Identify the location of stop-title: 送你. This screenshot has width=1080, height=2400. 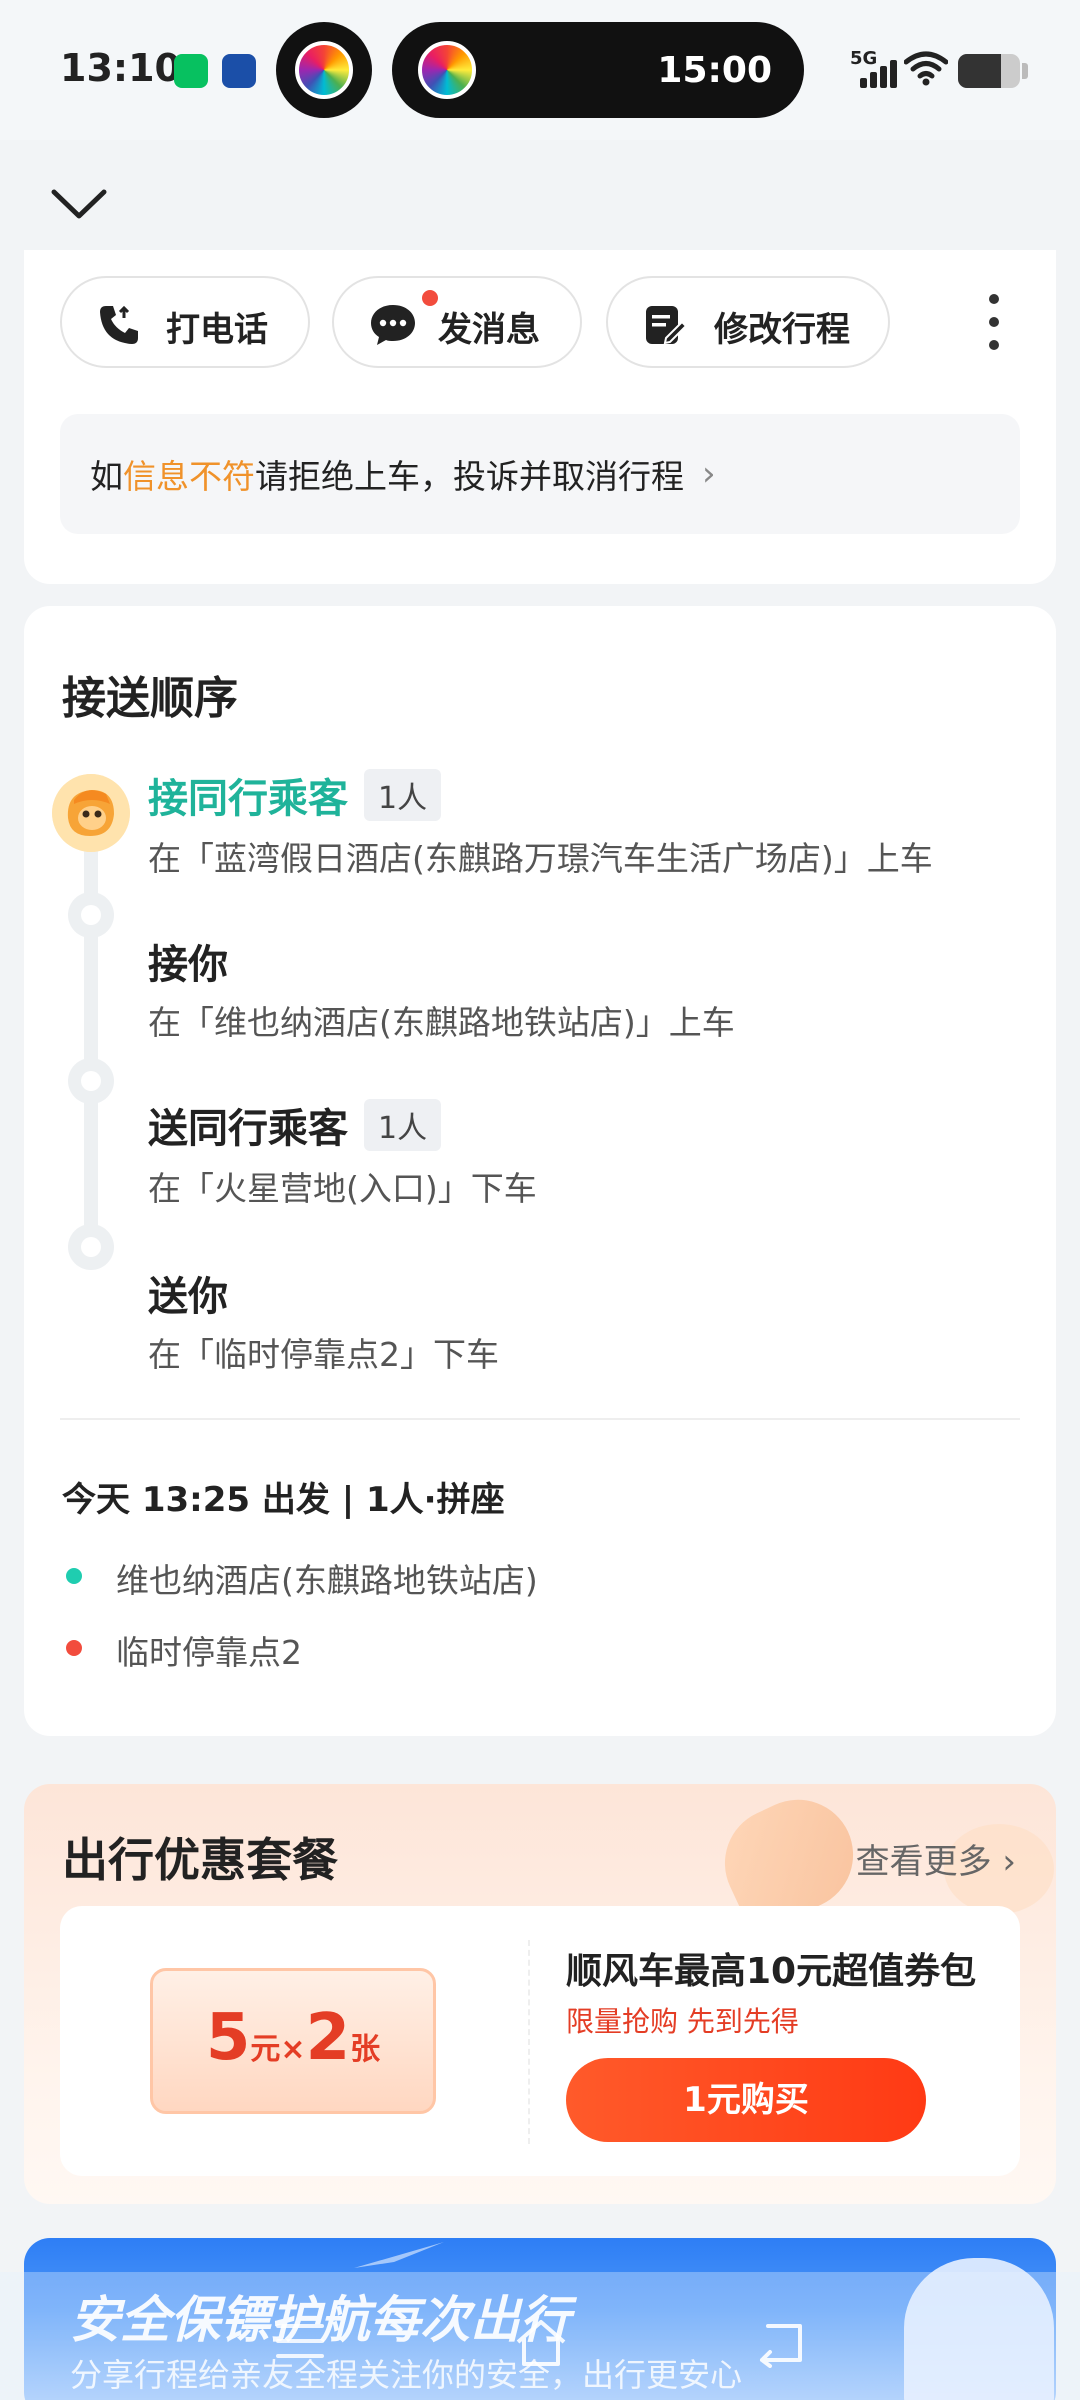
(188, 1297).